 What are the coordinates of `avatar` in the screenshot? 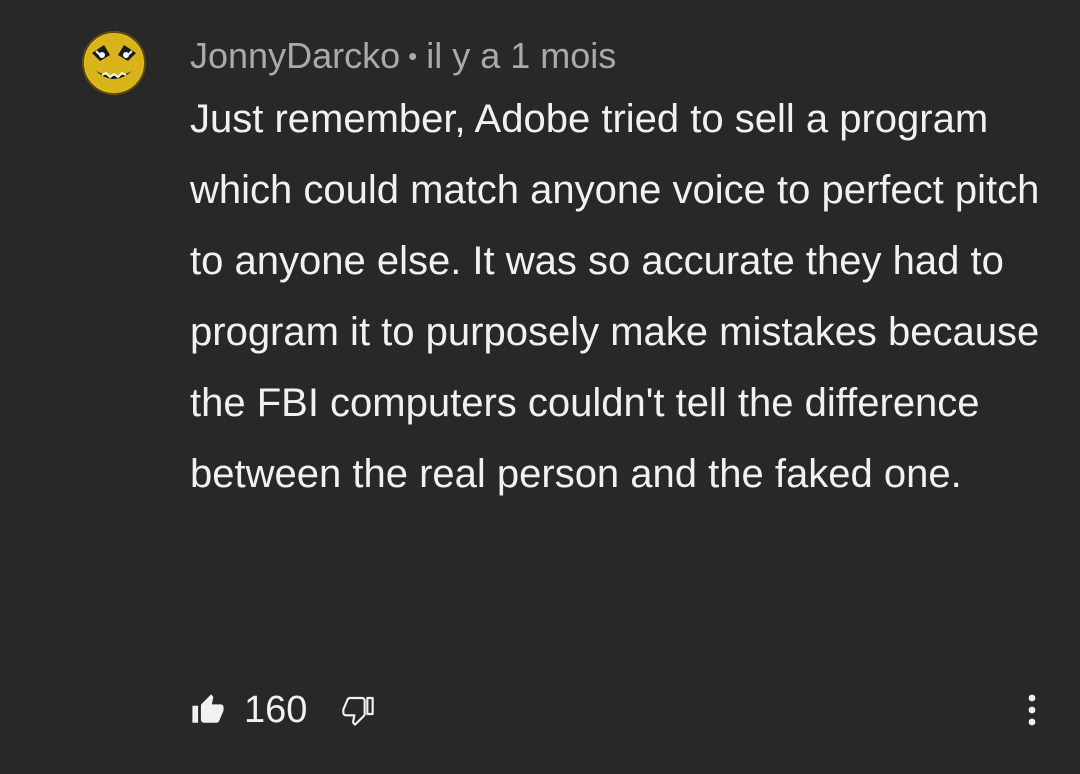 It's located at (114, 63).